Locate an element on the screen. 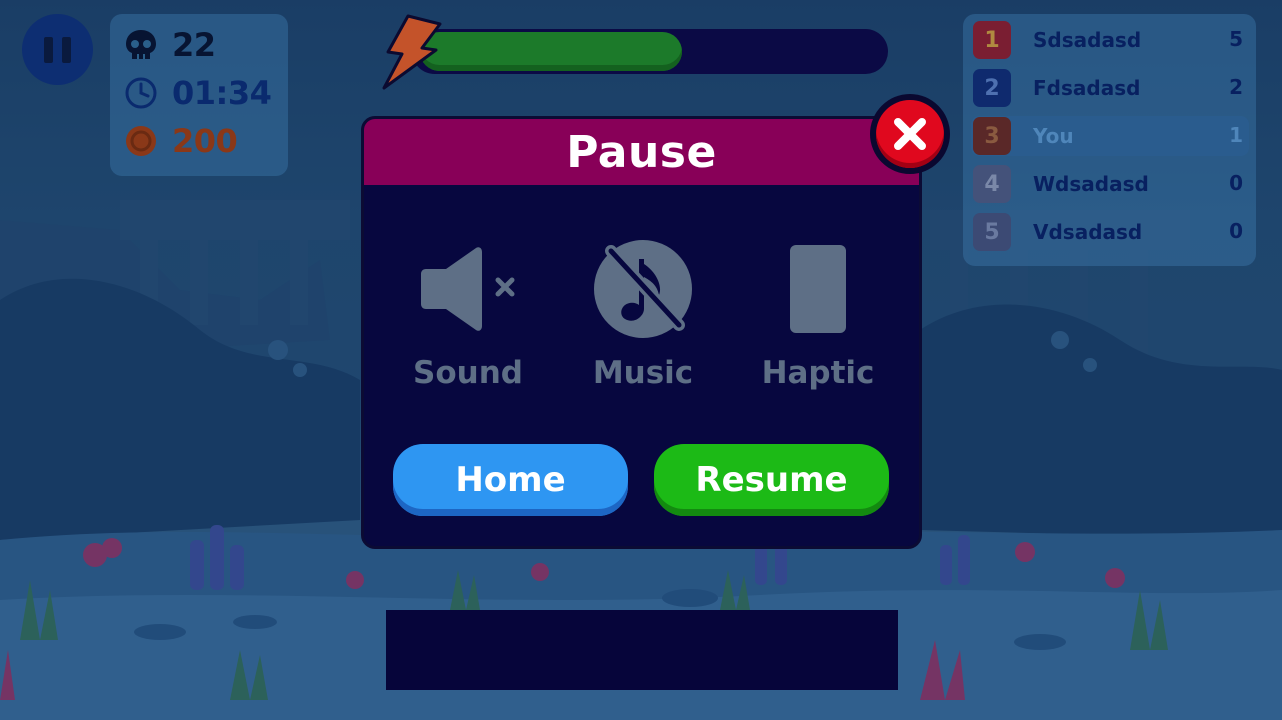 This screenshot has height=720, width=1282. resume-button: Resume is located at coordinates (771, 480).